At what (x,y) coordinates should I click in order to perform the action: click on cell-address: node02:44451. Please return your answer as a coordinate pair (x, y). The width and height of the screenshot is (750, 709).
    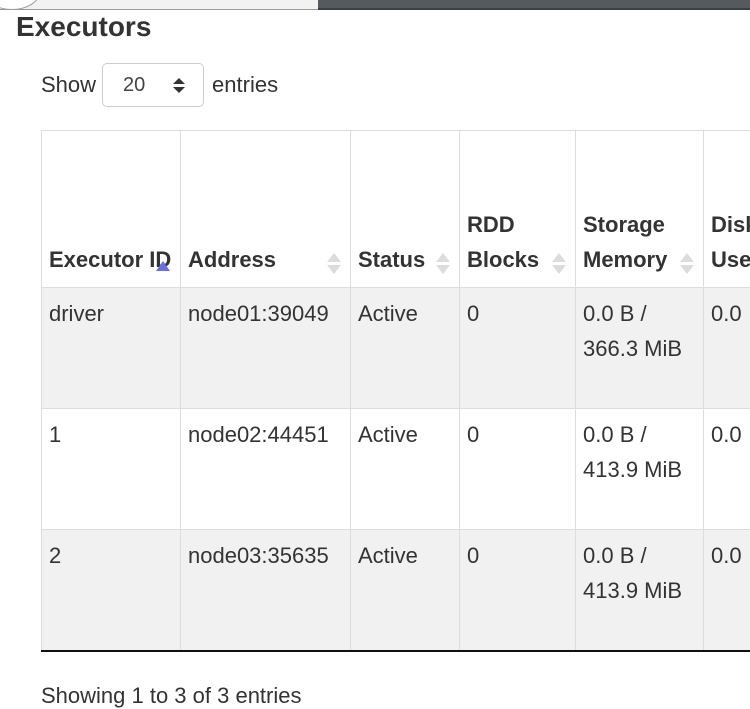
    Looking at the image, I should click on (266, 469).